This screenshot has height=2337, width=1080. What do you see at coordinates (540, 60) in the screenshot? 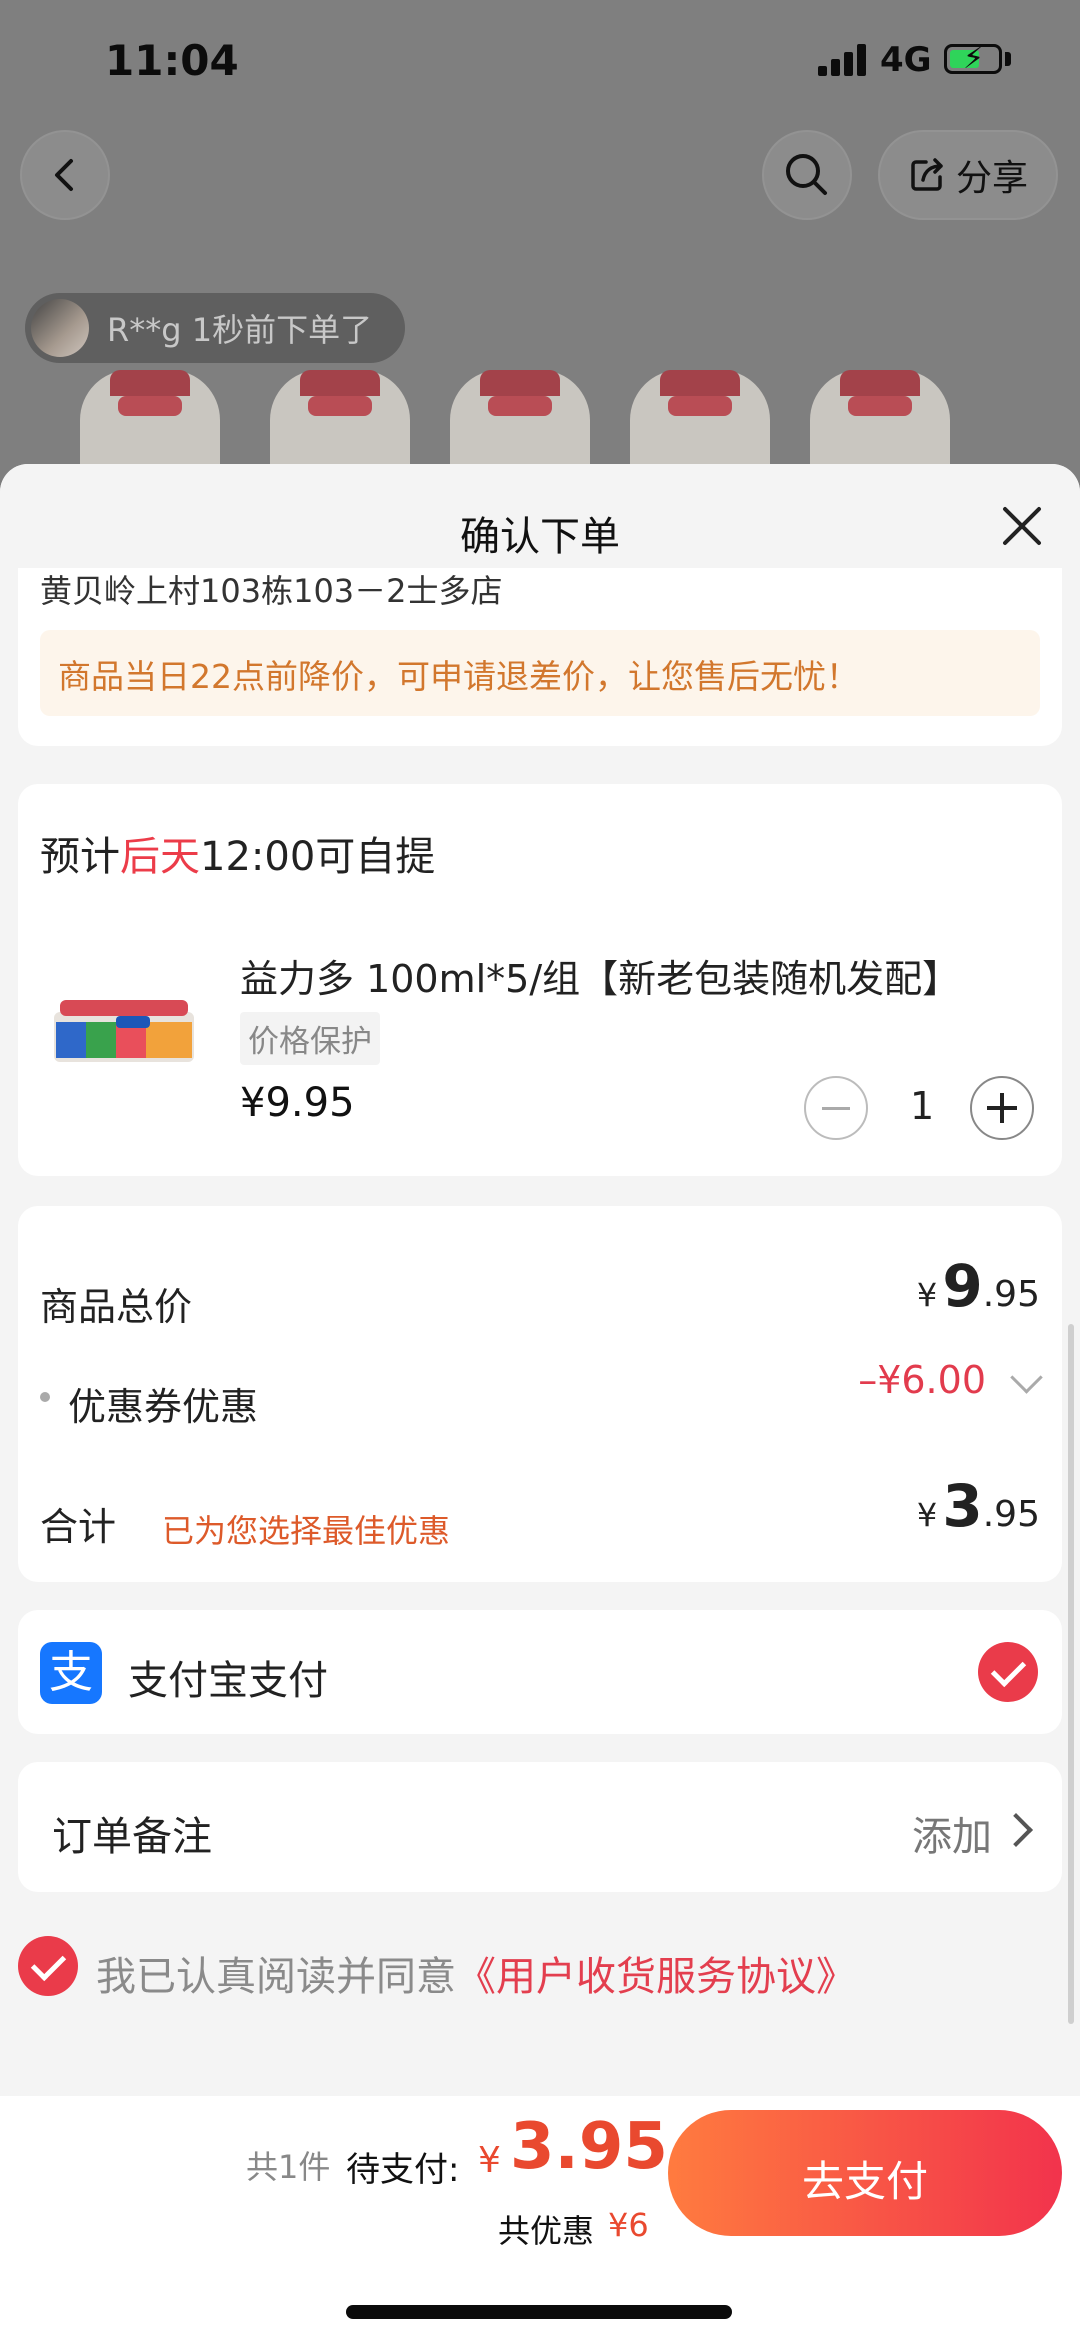
I see `status-bar: 11:04 4G ⚡` at bounding box center [540, 60].